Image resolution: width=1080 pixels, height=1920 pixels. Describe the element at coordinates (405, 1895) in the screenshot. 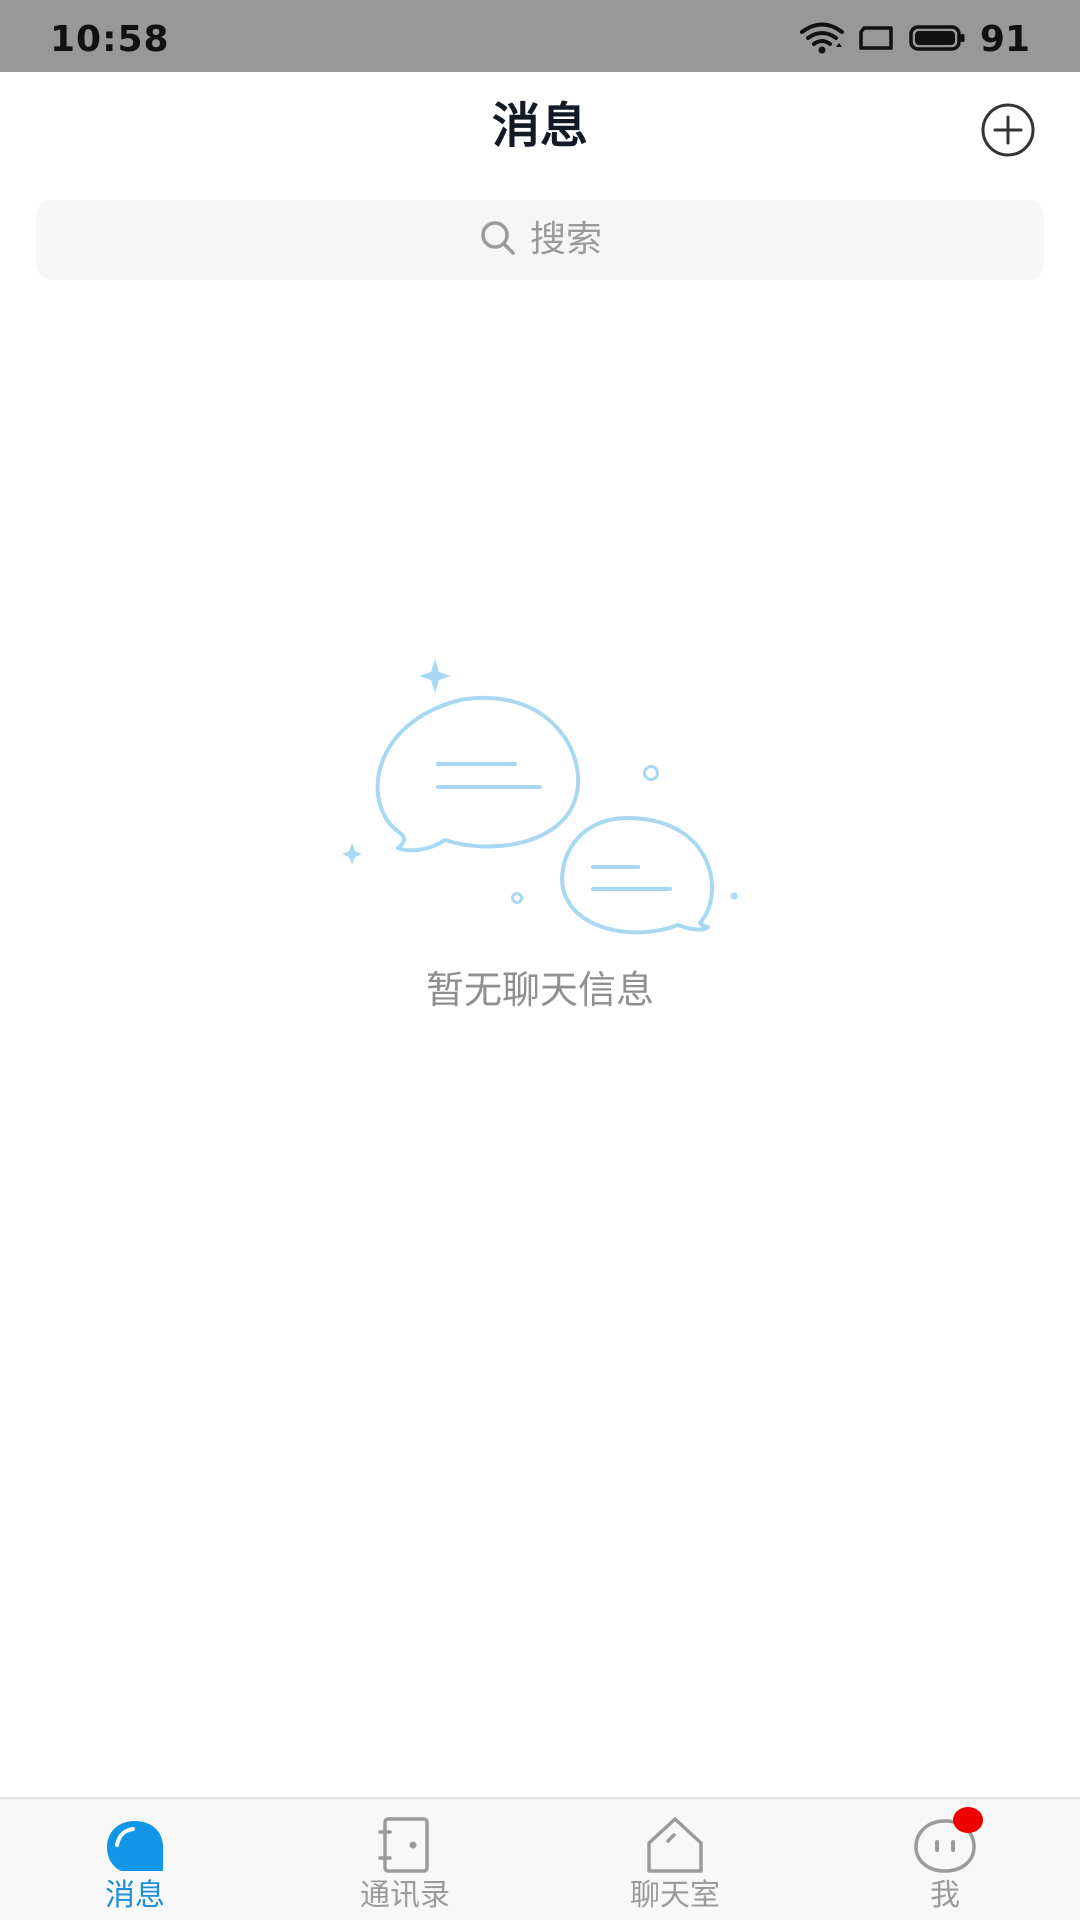

I see `nav-label-contacts: 通讯录` at that location.